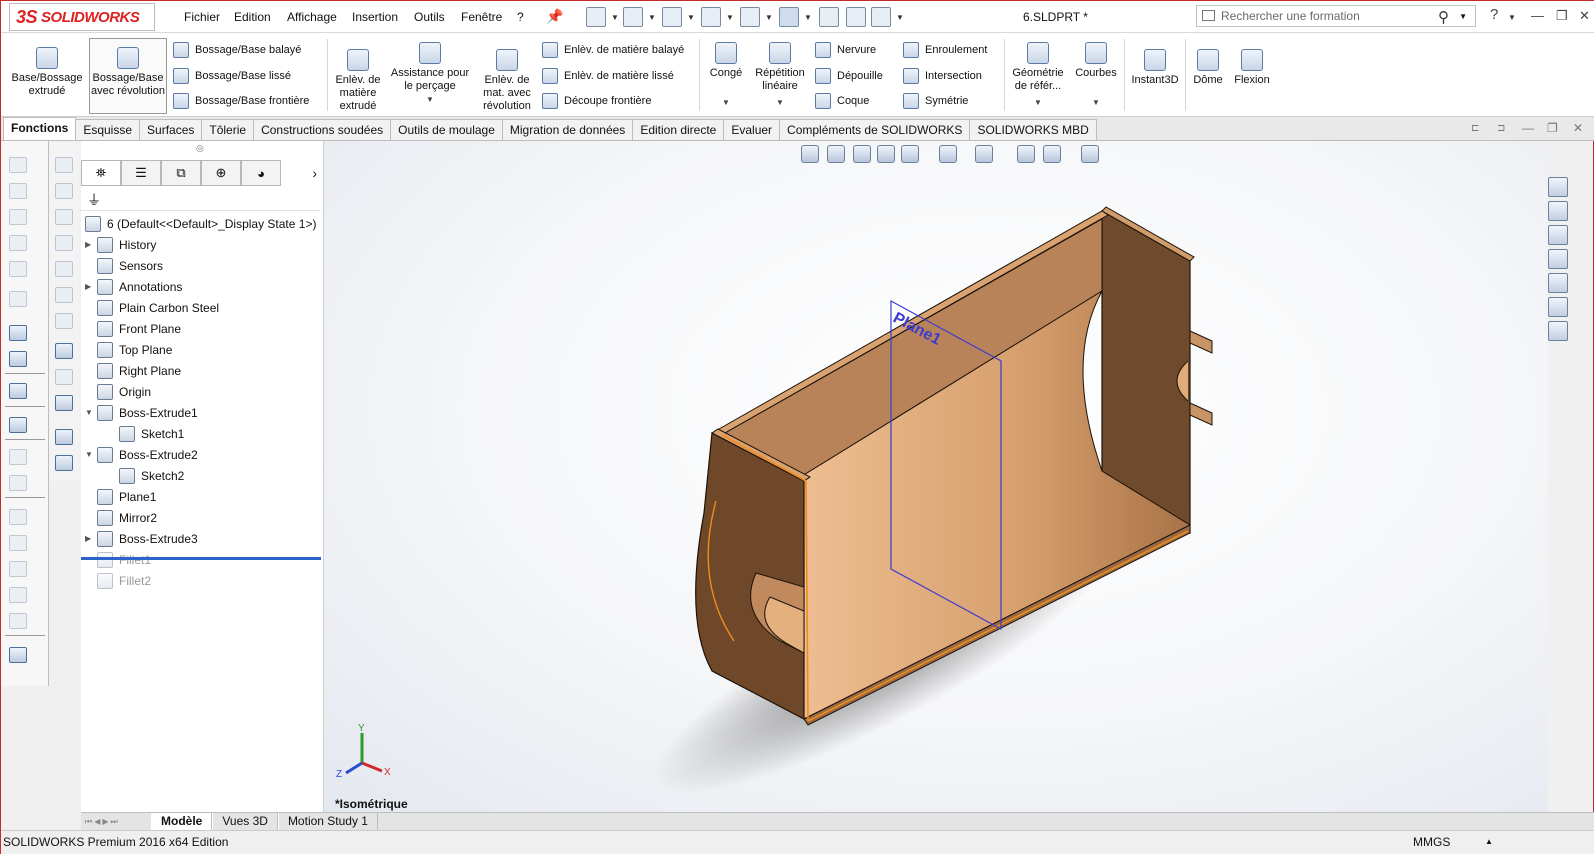 The height and width of the screenshot is (854, 1594). I want to click on search-dropdown-icon: ▼, so click(1463, 16).